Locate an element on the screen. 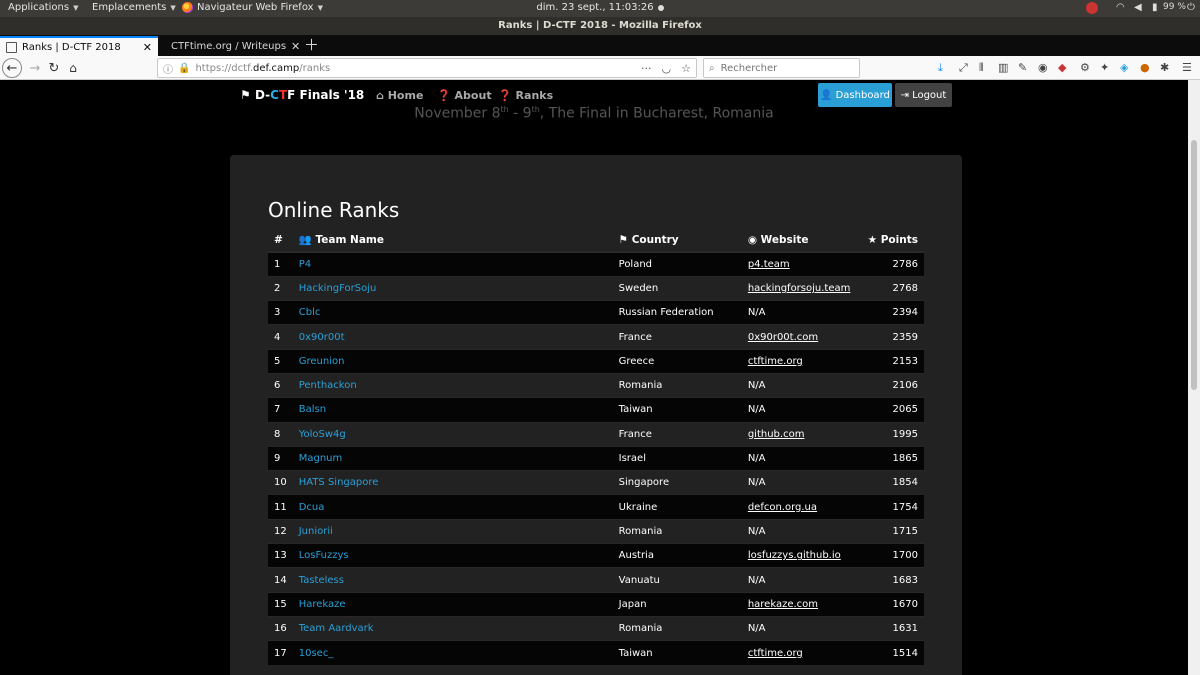 The image size is (1200, 675). battery-icon: ▮ is located at coordinates (1155, 7).